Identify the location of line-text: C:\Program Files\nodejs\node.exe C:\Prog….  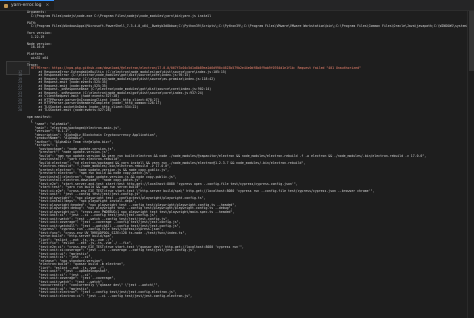
(119, 15).